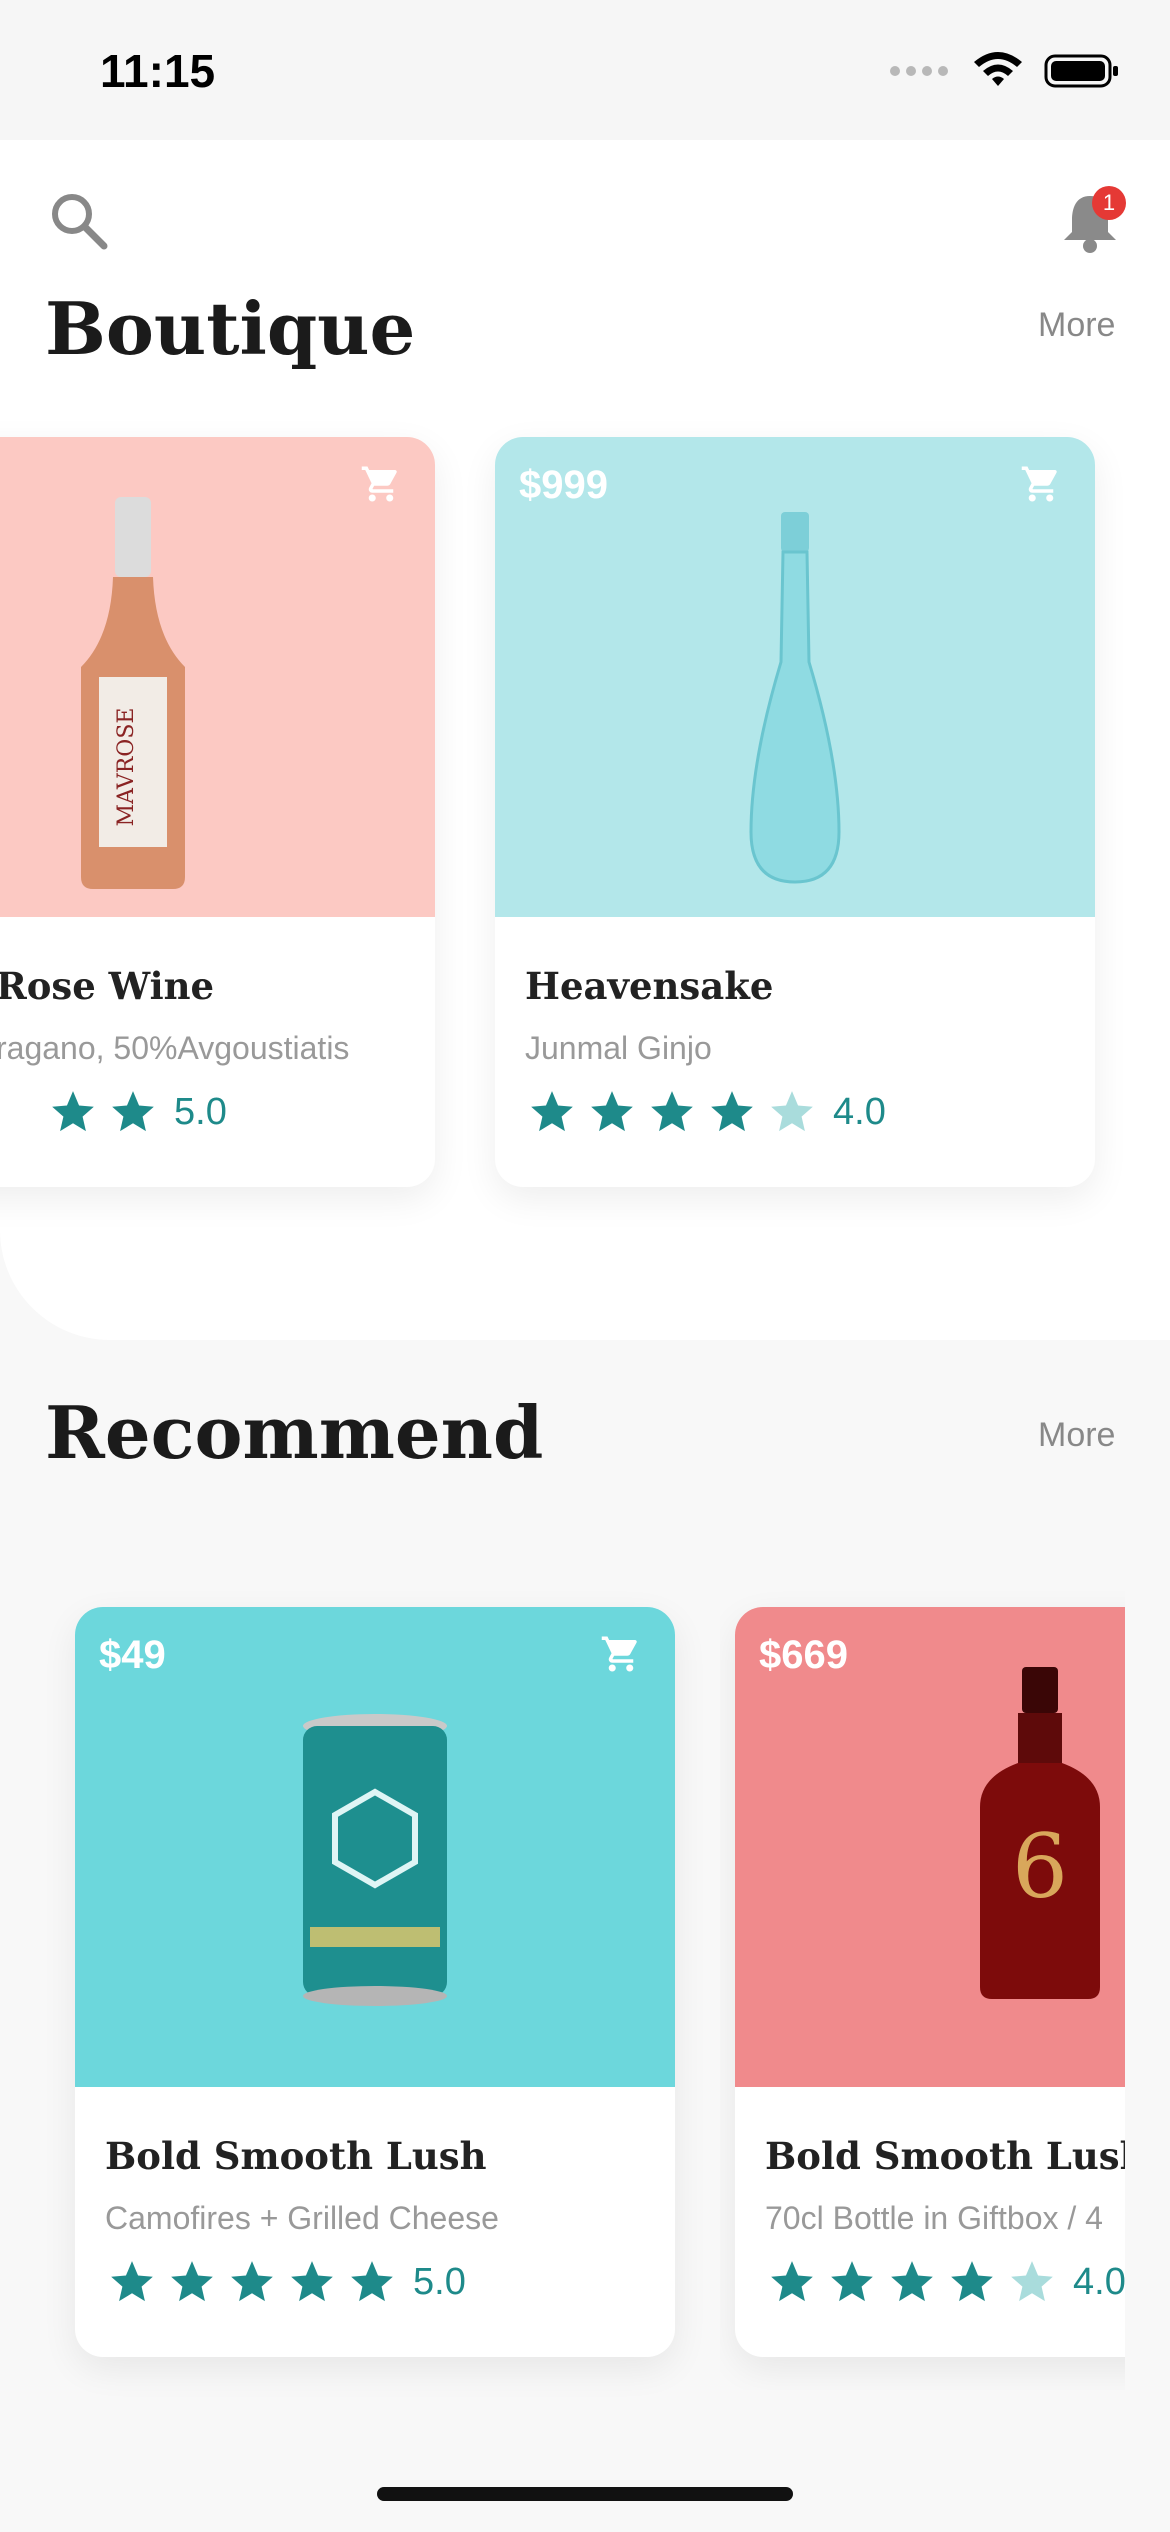  Describe the element at coordinates (375, 1860) in the screenshot. I see `wine-can-image` at that location.